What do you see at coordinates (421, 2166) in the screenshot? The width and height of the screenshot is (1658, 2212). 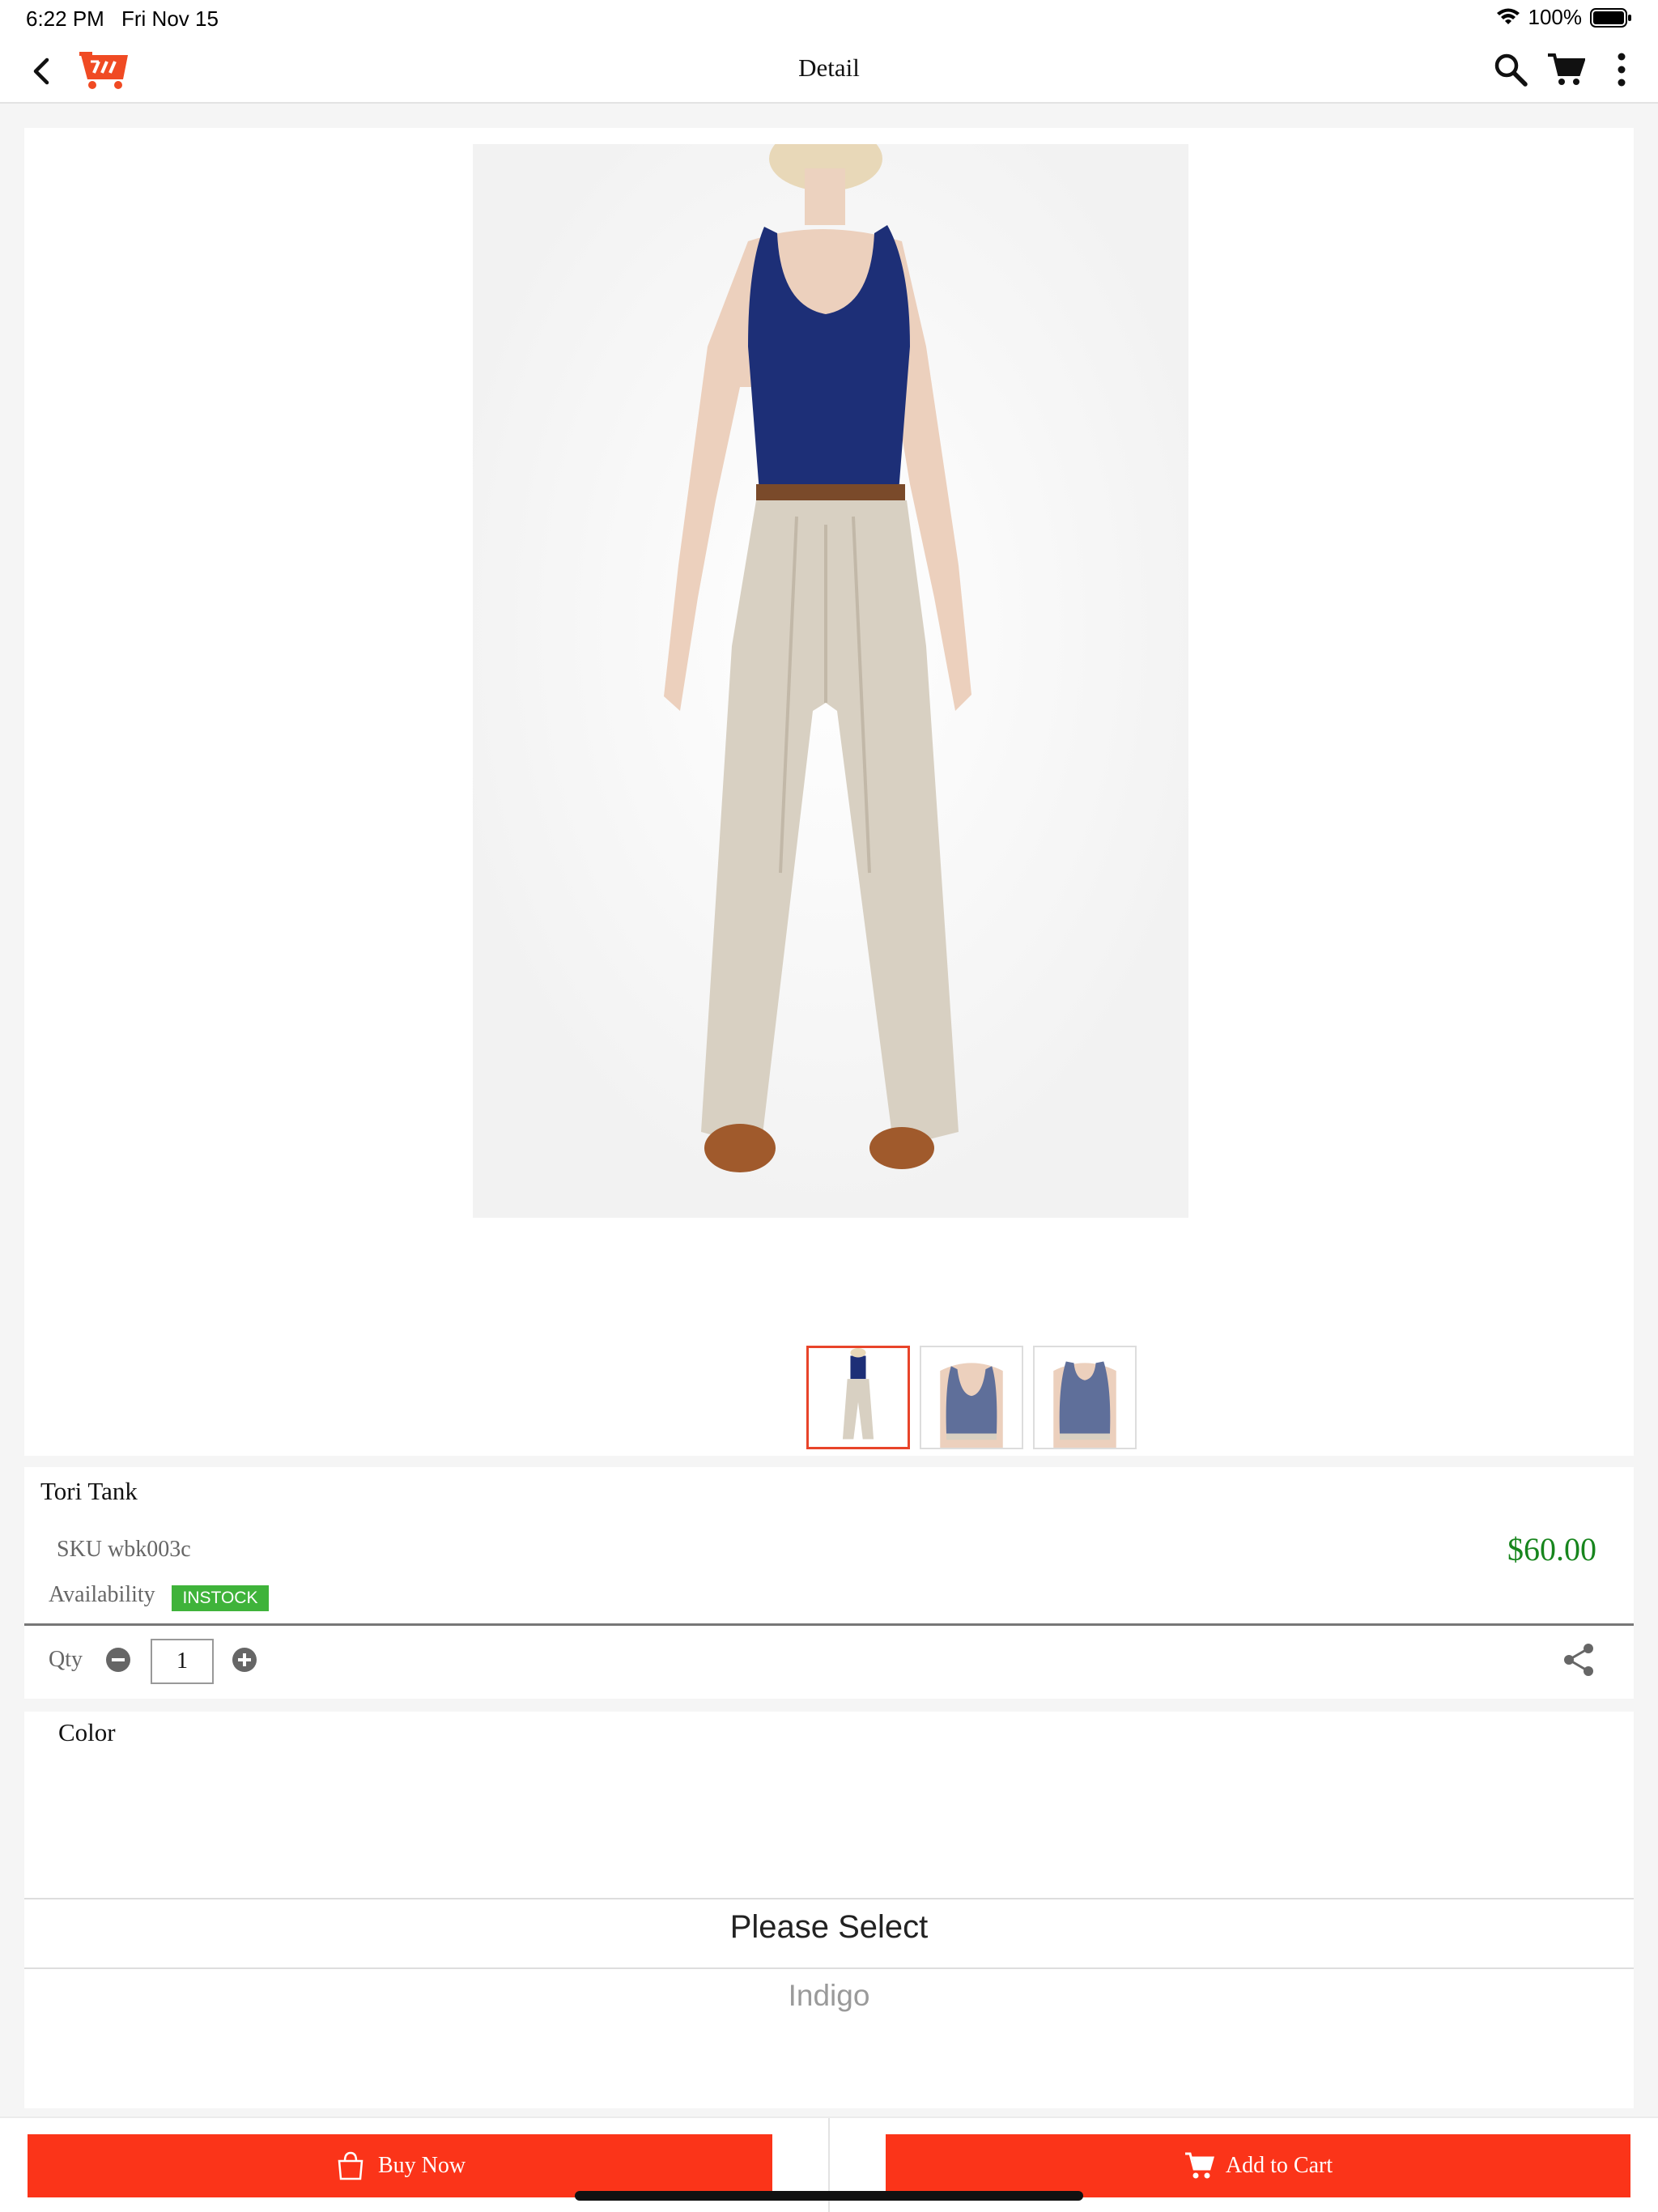 I see `buy-now-label: Buy Now` at bounding box center [421, 2166].